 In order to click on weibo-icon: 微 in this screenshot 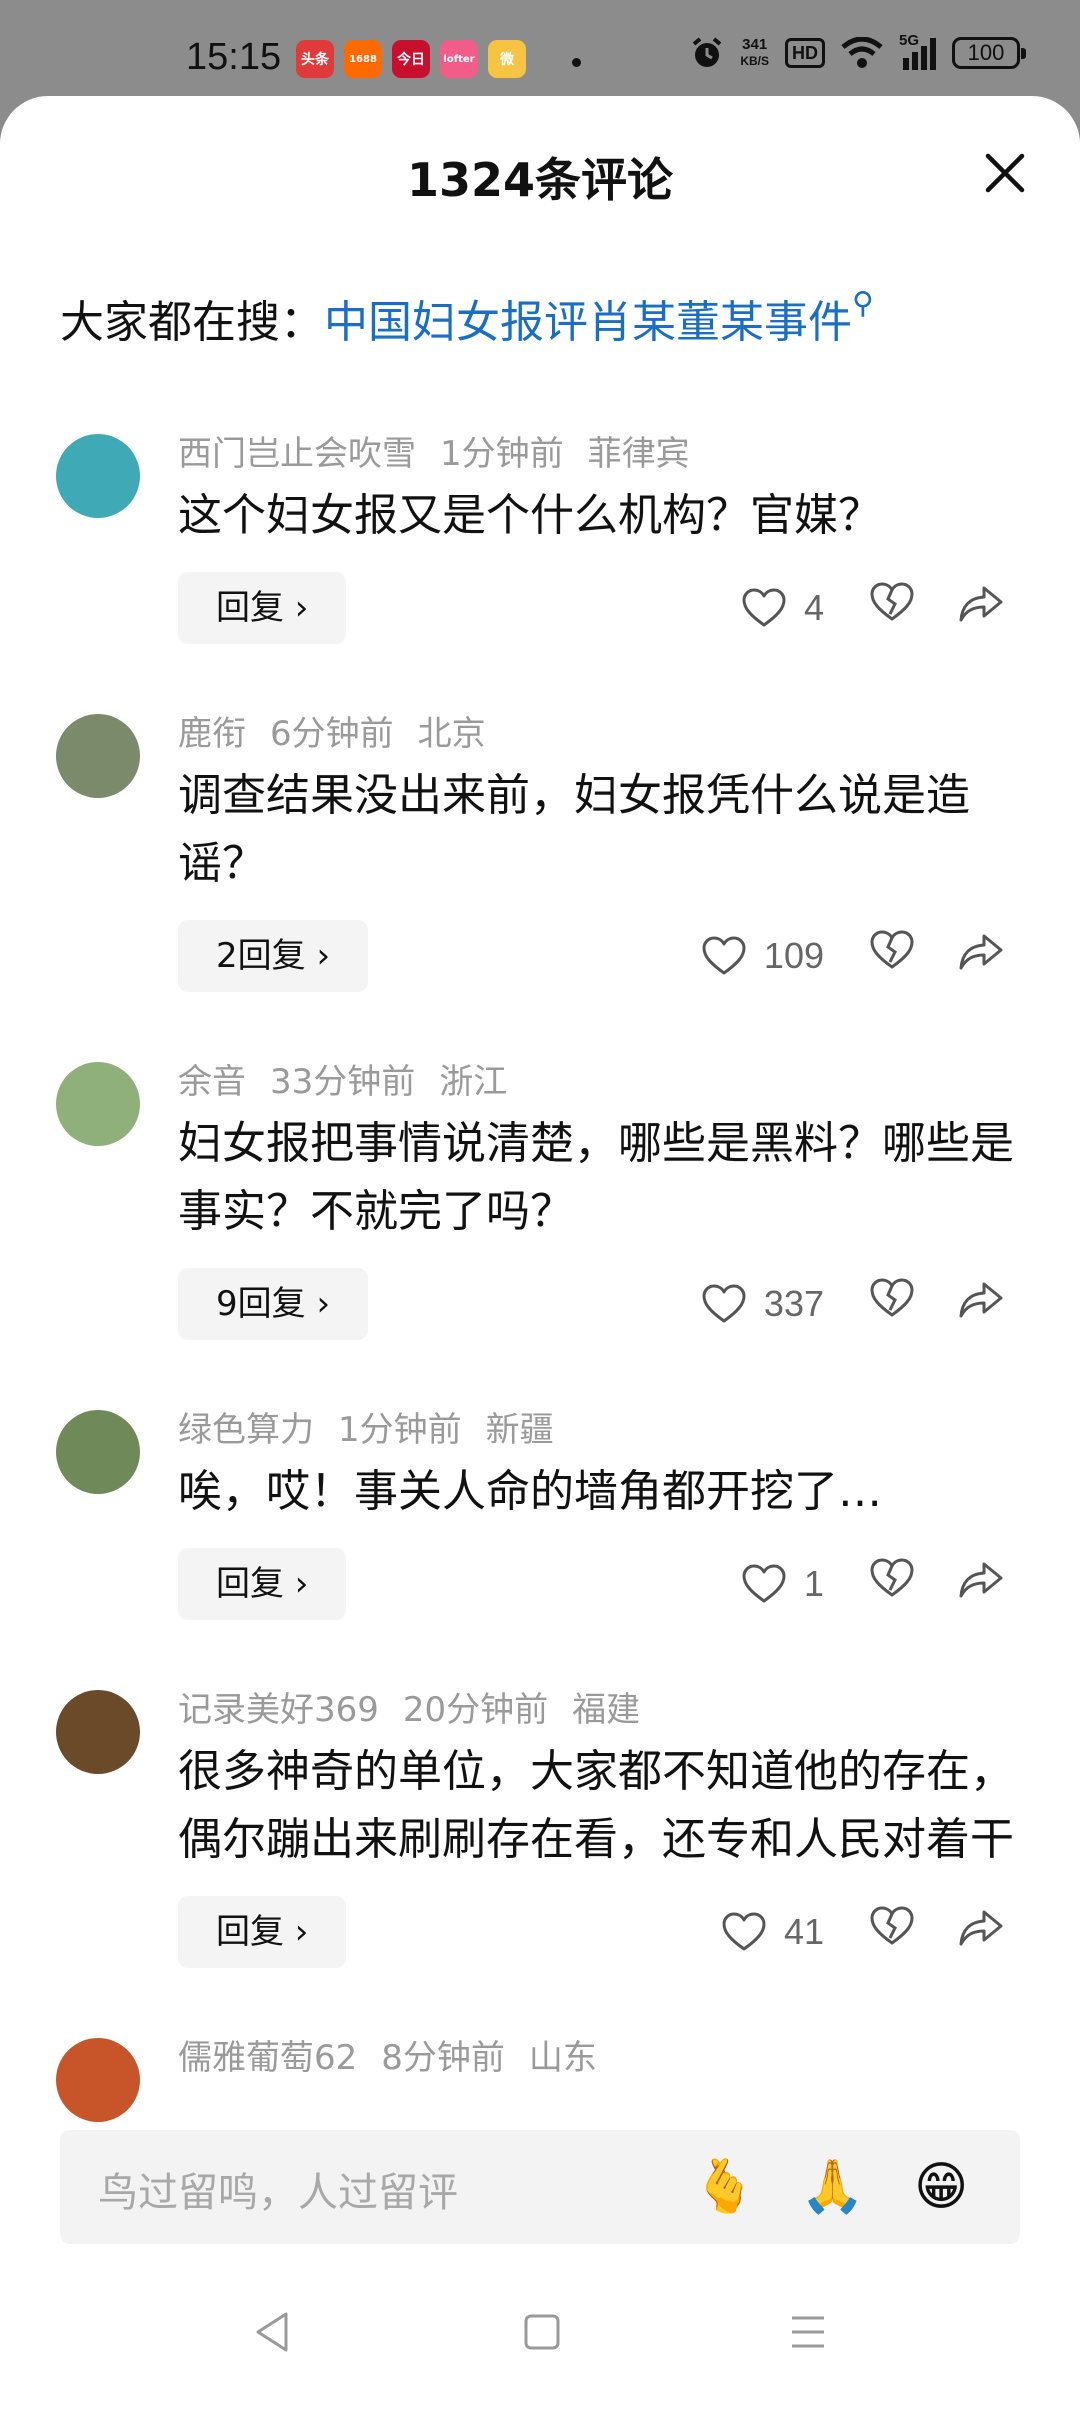, I will do `click(507, 59)`.